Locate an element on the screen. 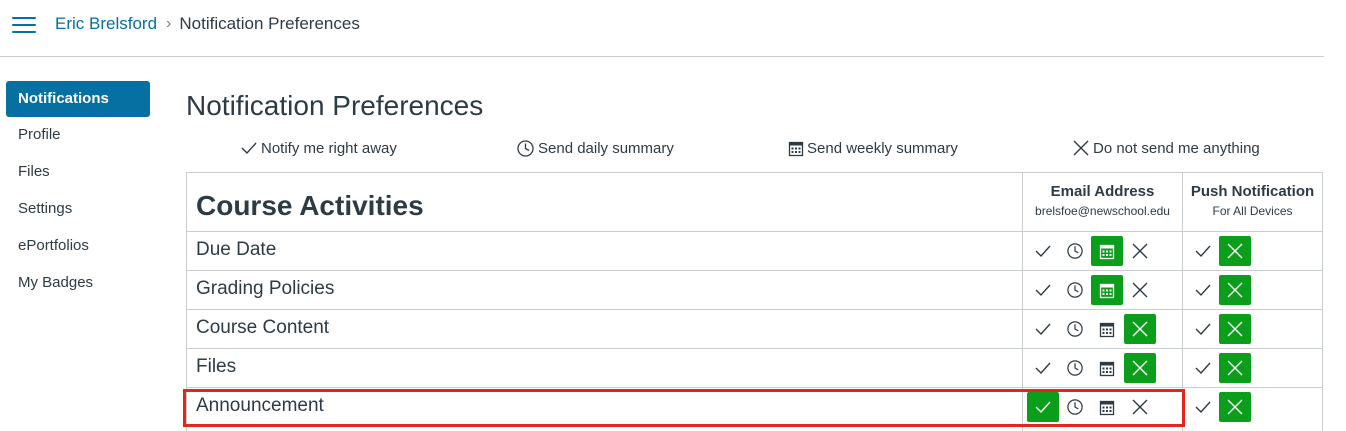  row-label: Announcement is located at coordinates (260, 405).